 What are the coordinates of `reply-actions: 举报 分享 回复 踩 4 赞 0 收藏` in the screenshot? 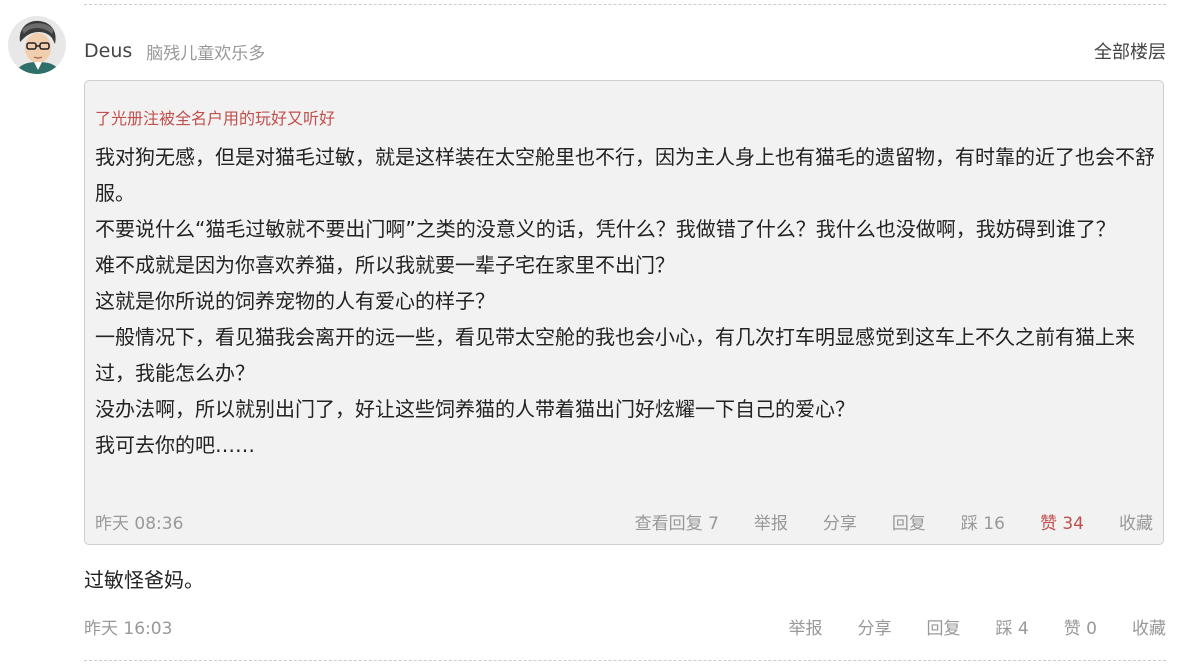 It's located at (960, 626).